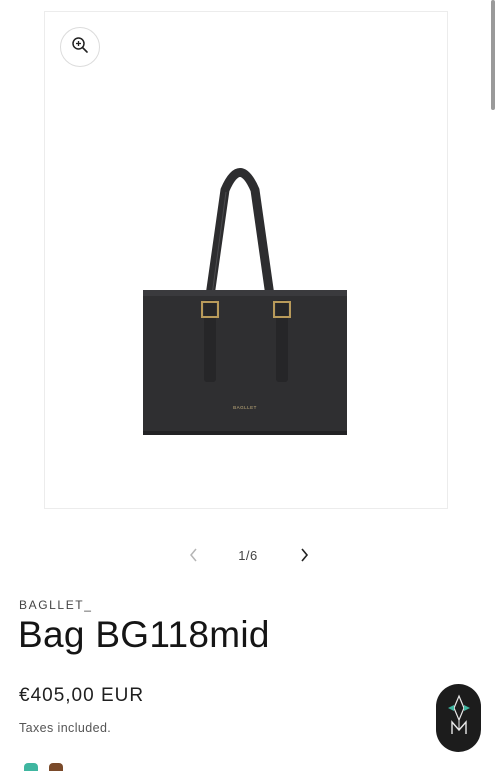 The height and width of the screenshot is (771, 497). I want to click on gallery-slider-controls: 1/6, so click(248, 557).